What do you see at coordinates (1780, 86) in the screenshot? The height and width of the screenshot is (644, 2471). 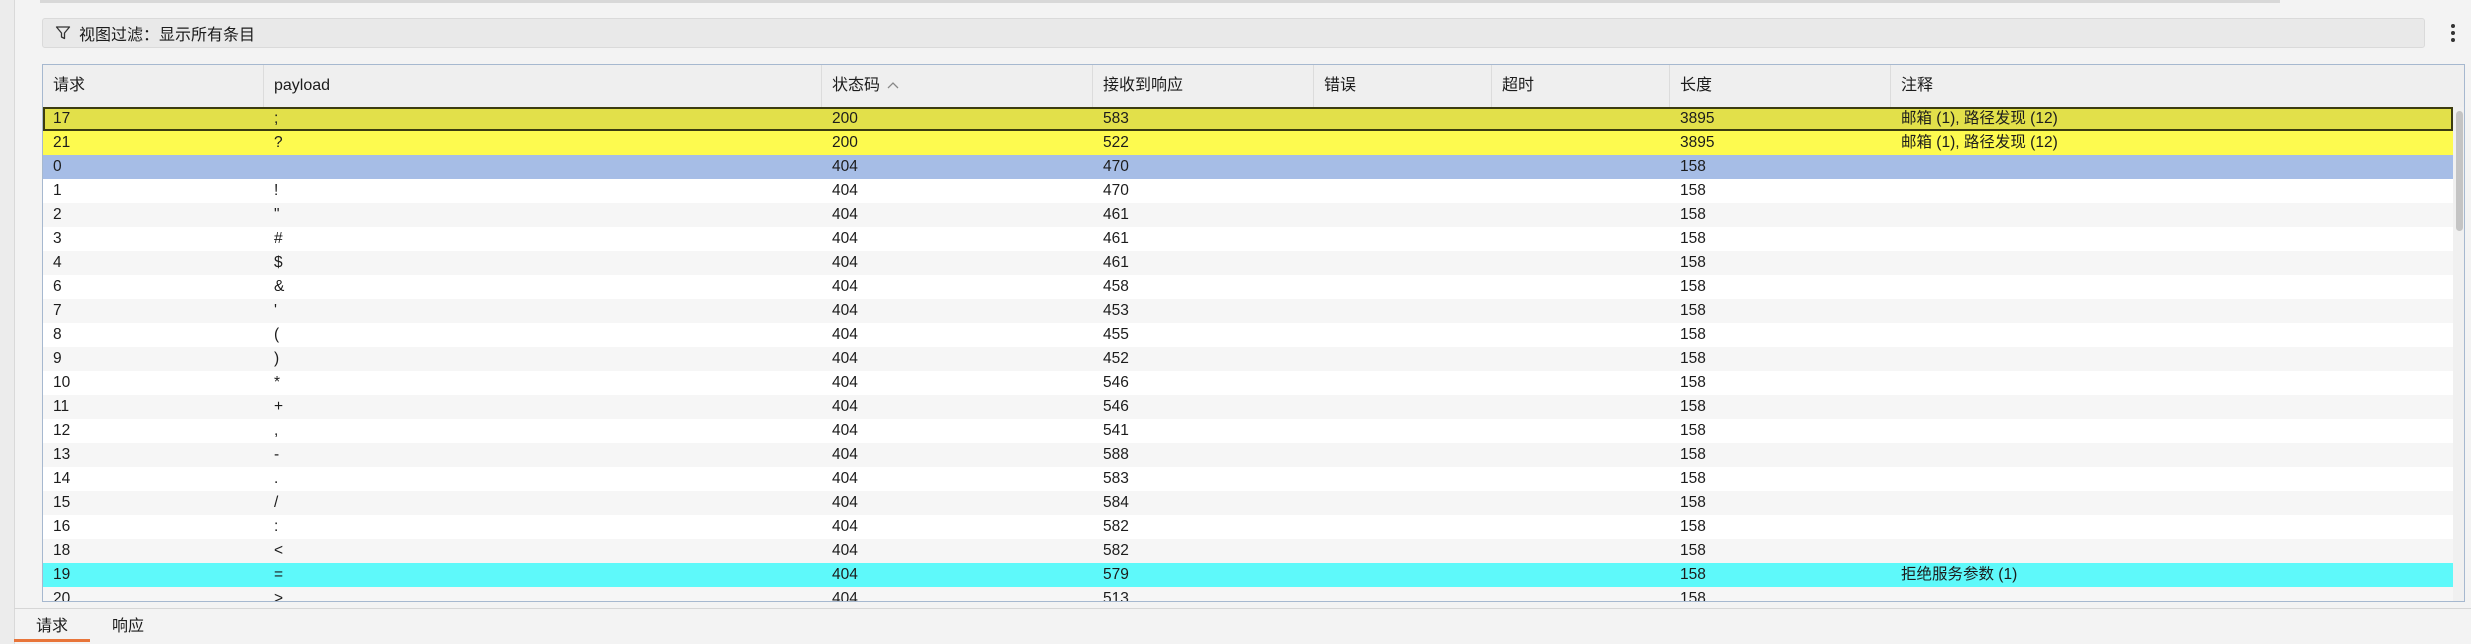 I see `column-header-length: 长度` at bounding box center [1780, 86].